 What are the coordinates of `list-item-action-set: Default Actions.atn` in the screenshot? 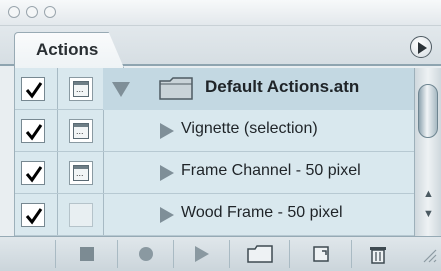 It's located at (214, 89).